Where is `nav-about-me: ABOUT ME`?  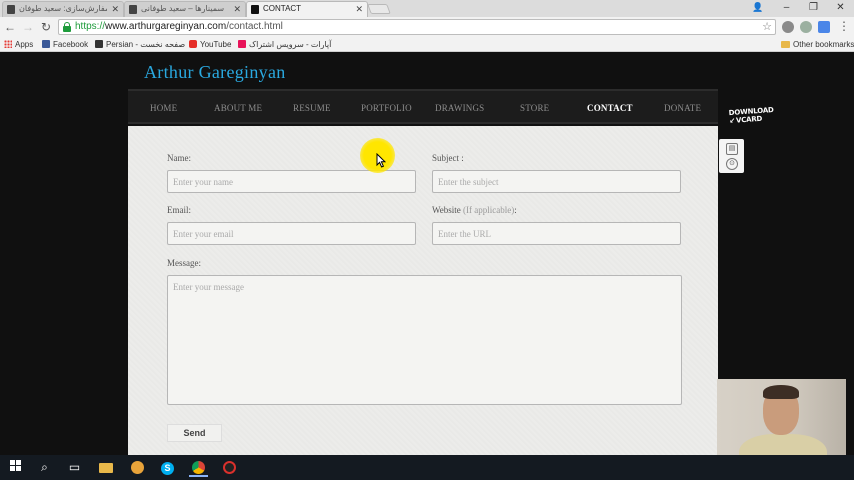 nav-about-me: ABOUT ME is located at coordinates (238, 108).